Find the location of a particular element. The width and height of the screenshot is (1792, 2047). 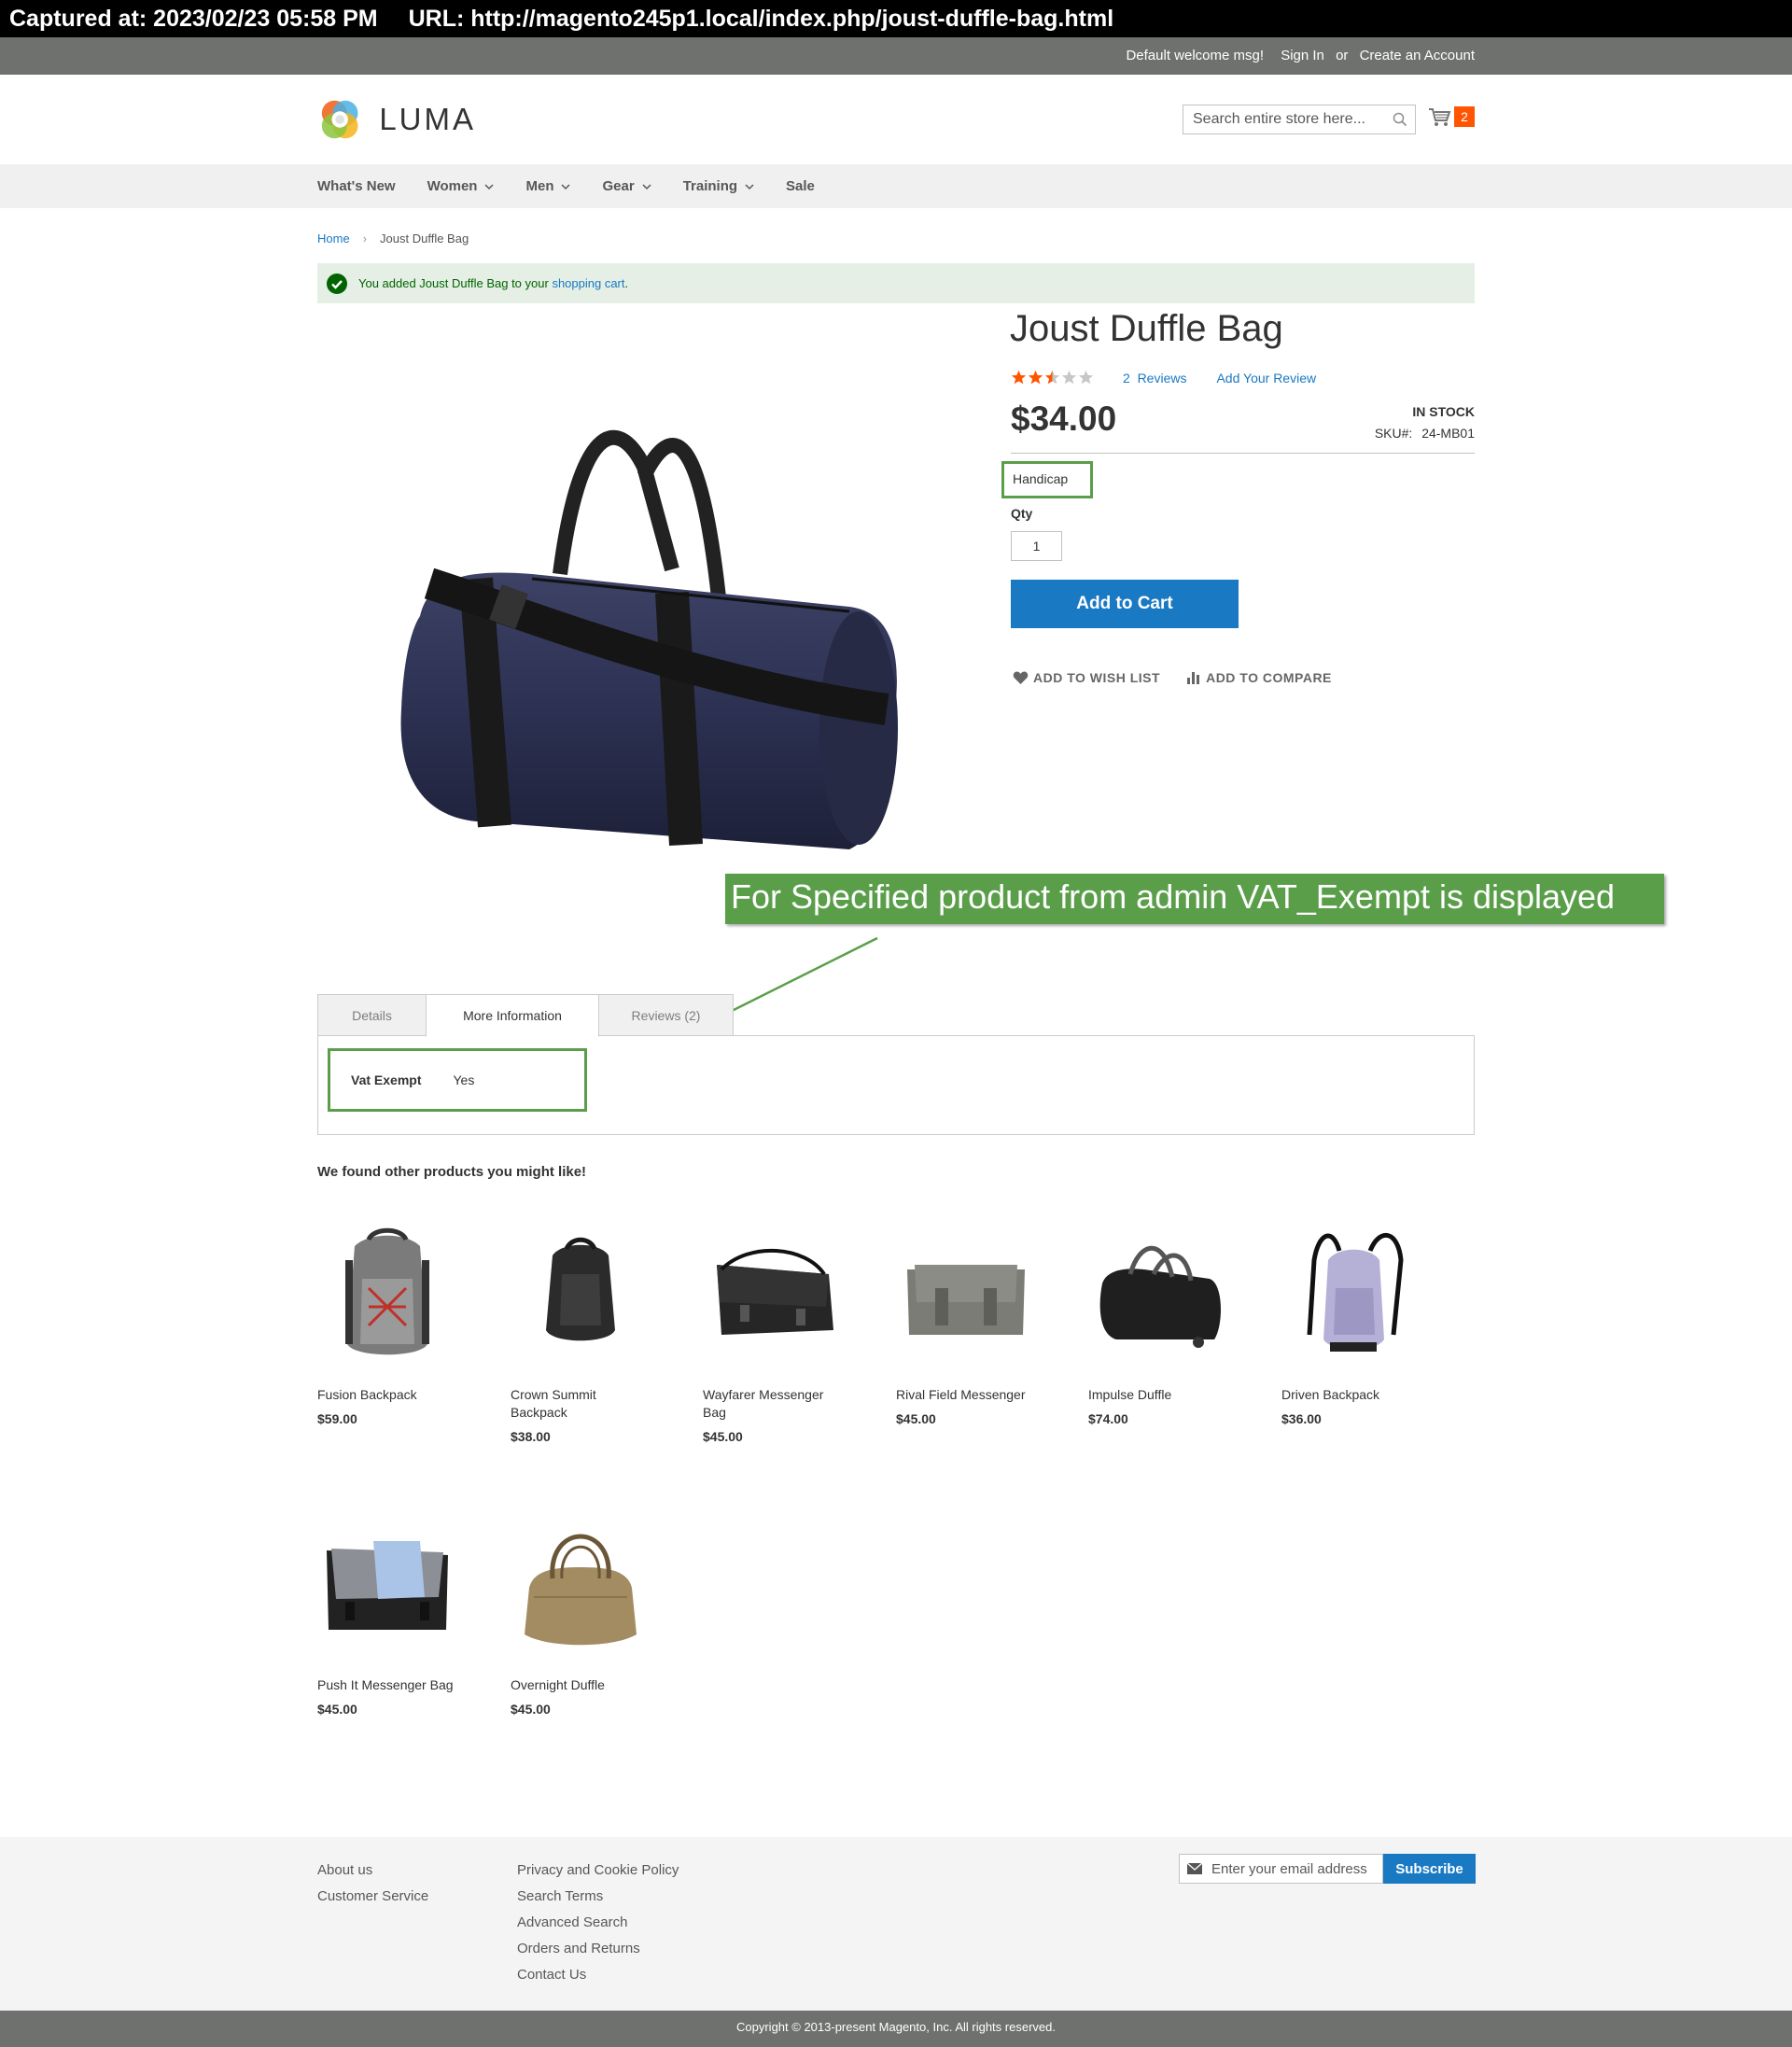

rating-stars is located at coordinates (1053, 378).